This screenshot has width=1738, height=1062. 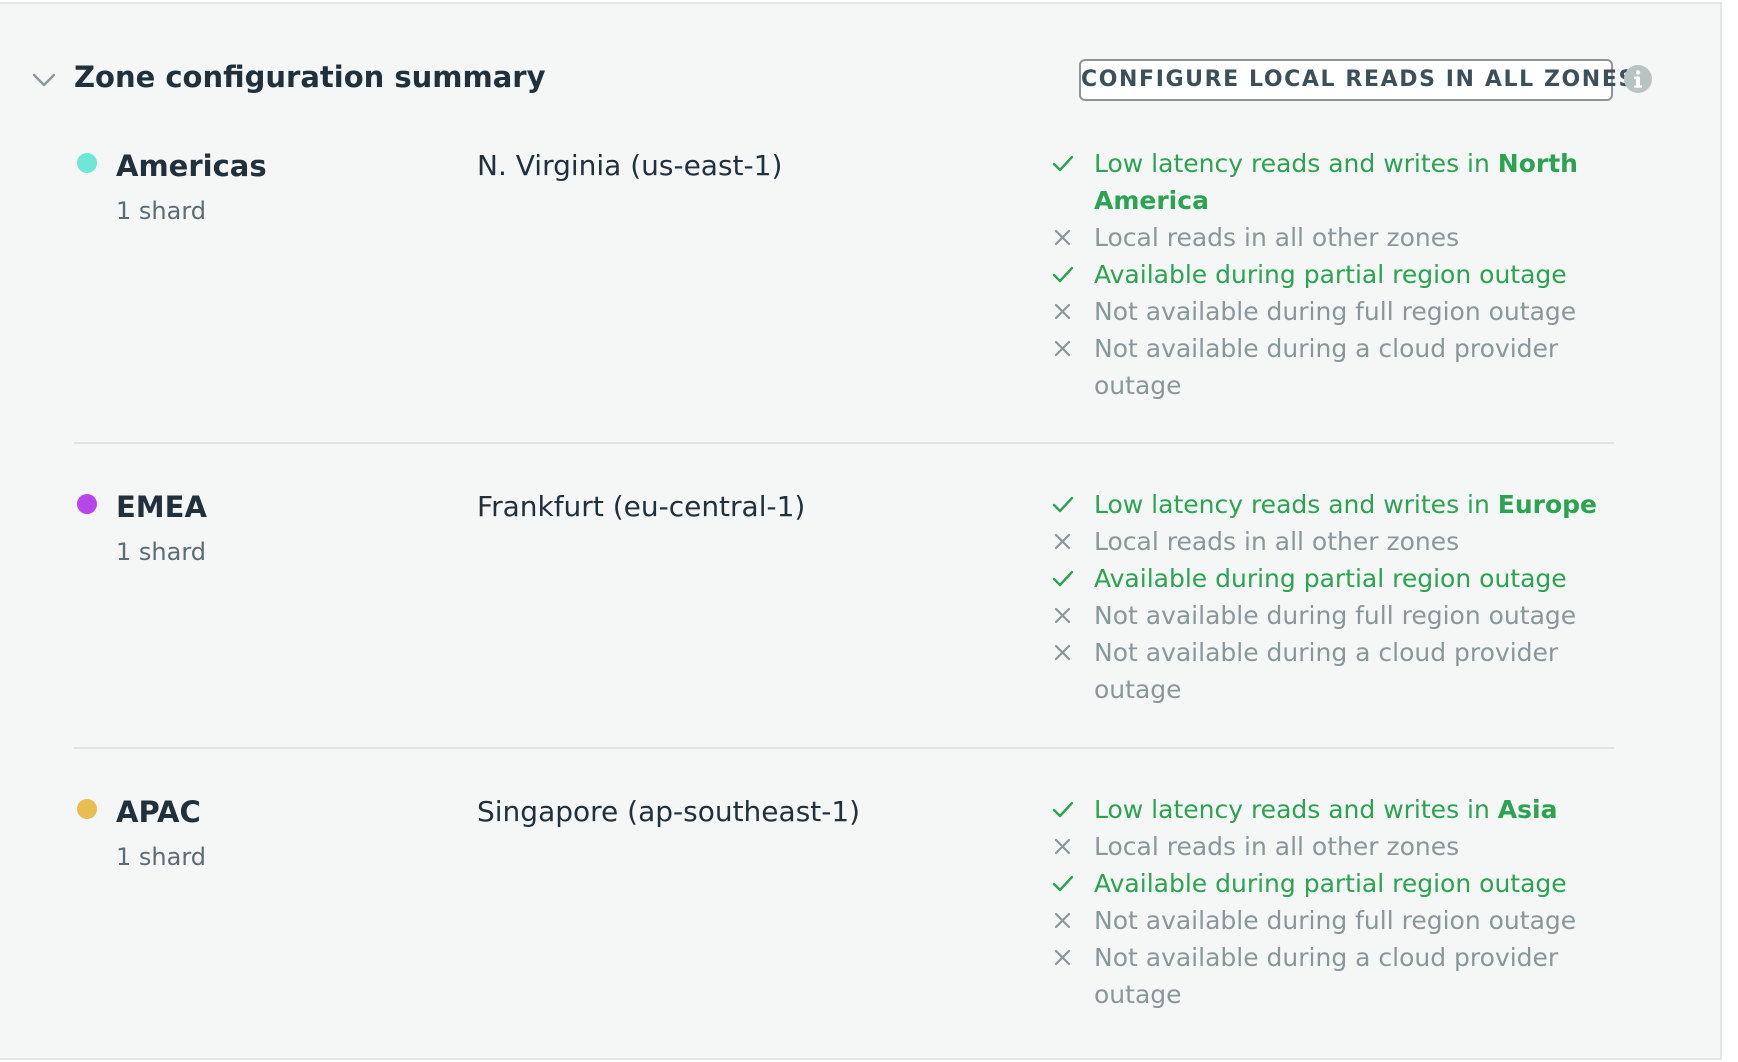 What do you see at coordinates (1356, 80) in the screenshot?
I see `configure-local-reads-button: CONFIGURE LOCAL READS IN ALL ZONES` at bounding box center [1356, 80].